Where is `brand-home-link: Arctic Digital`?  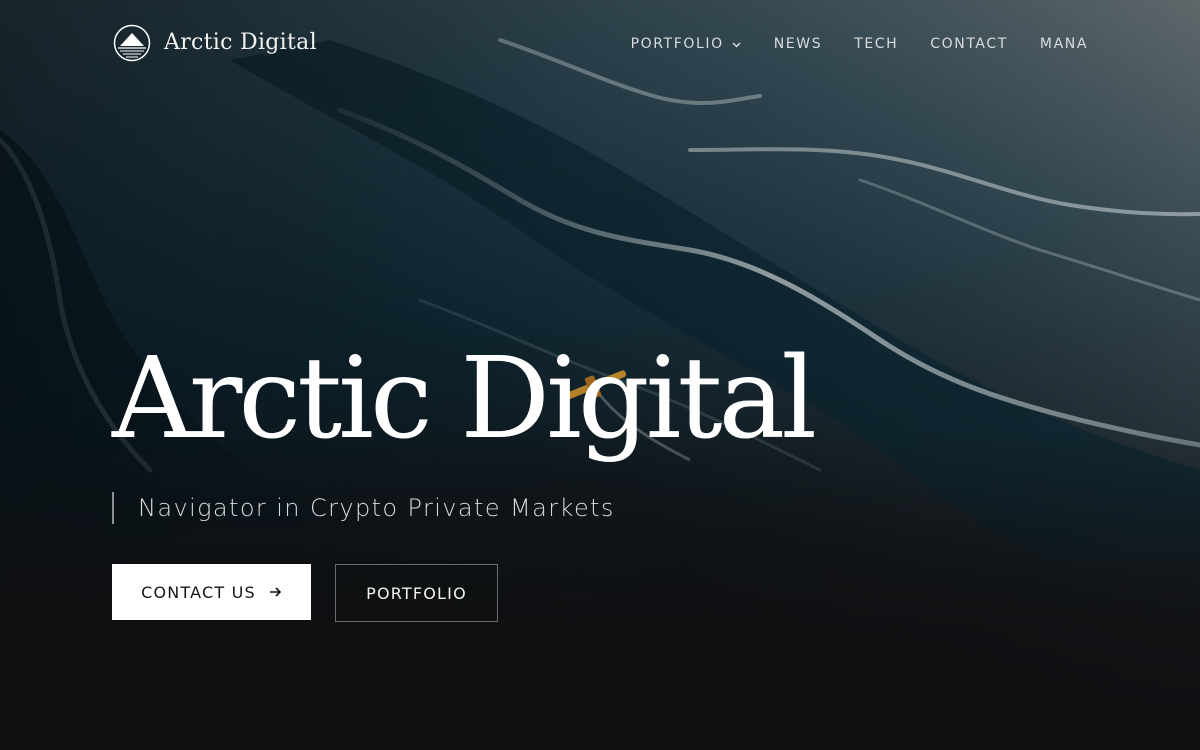
brand-home-link: Arctic Digital is located at coordinates (215, 43).